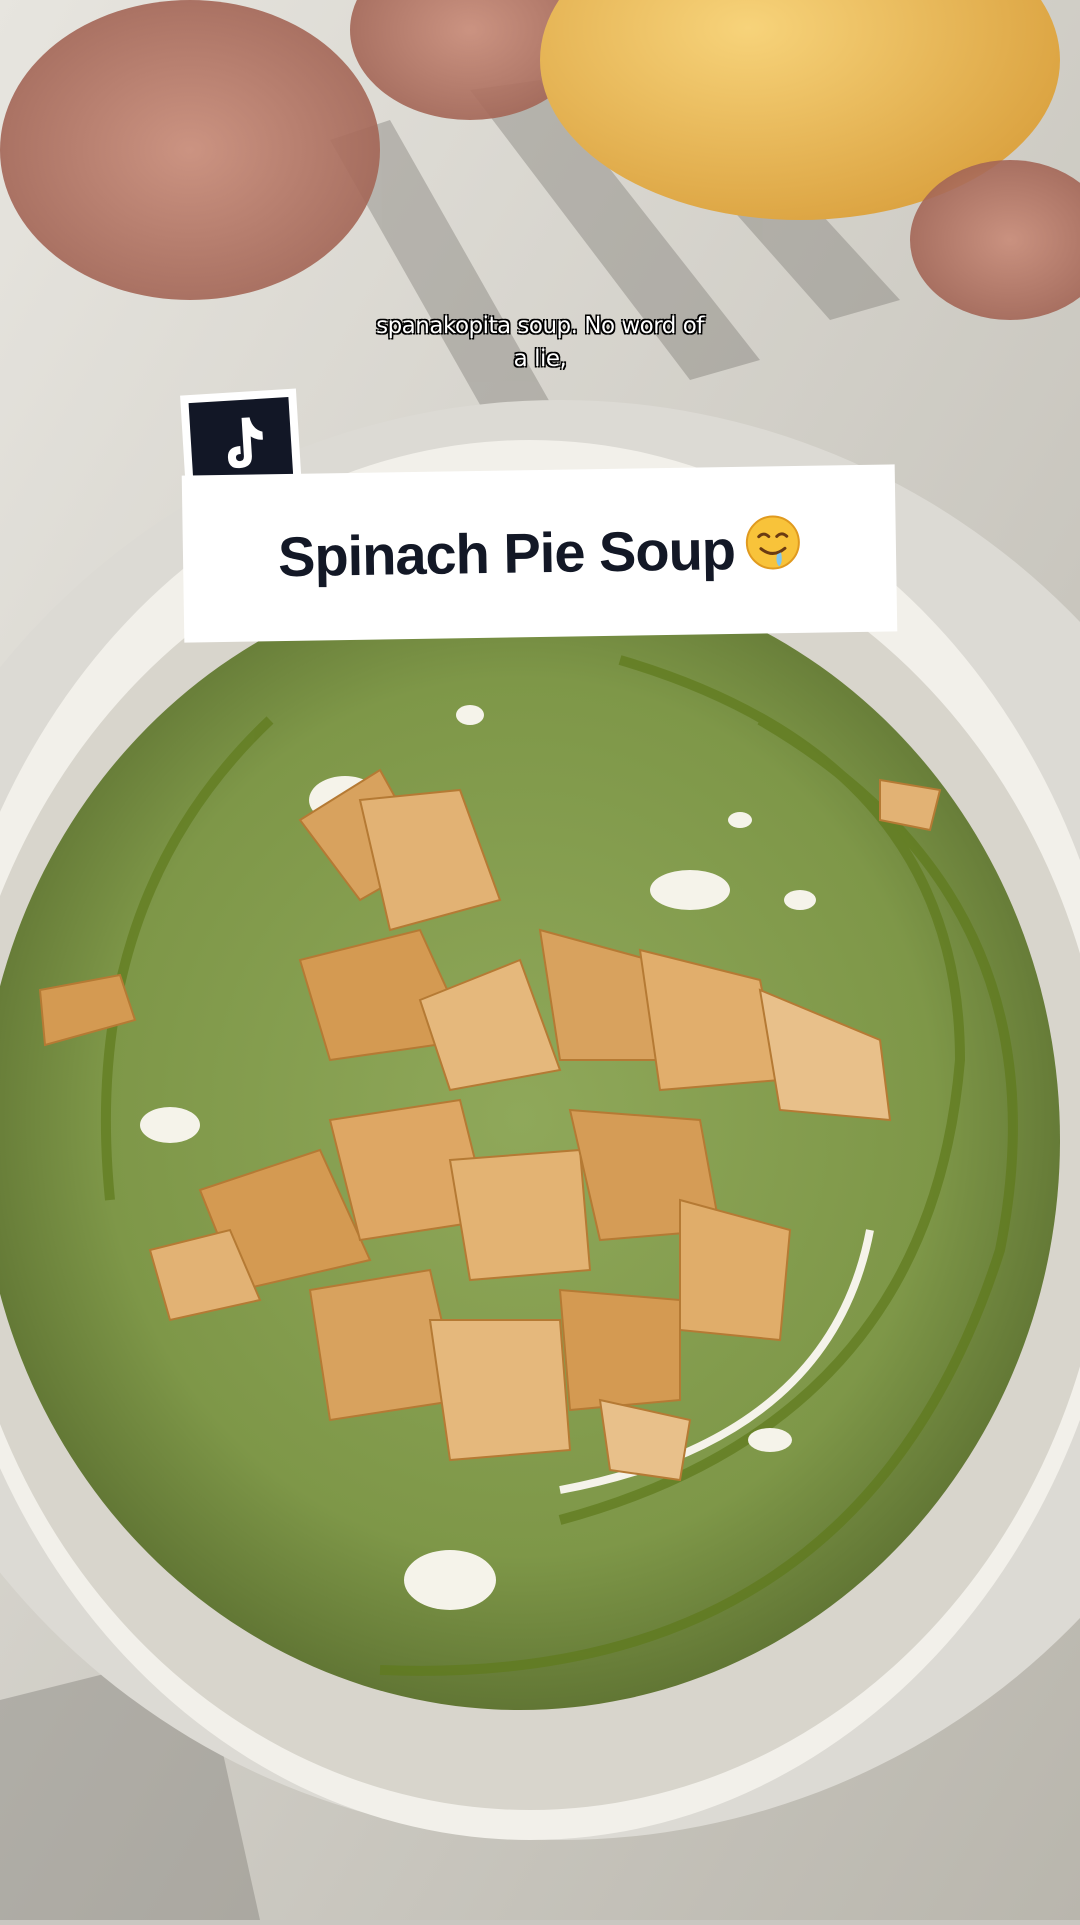 The image size is (1080, 1925). I want to click on drooling-face-icon, so click(772, 549).